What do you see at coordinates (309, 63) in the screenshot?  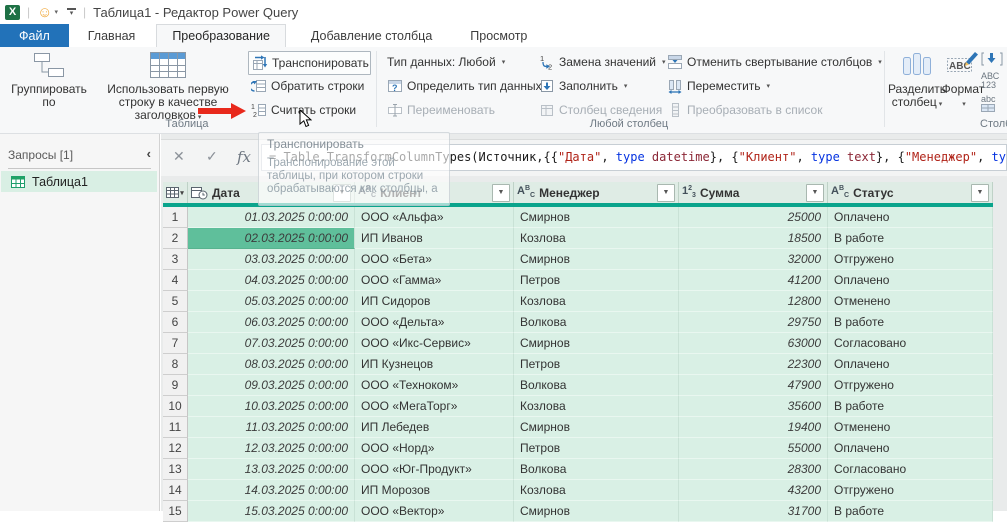 I see `transpose-button: Транспонировать` at bounding box center [309, 63].